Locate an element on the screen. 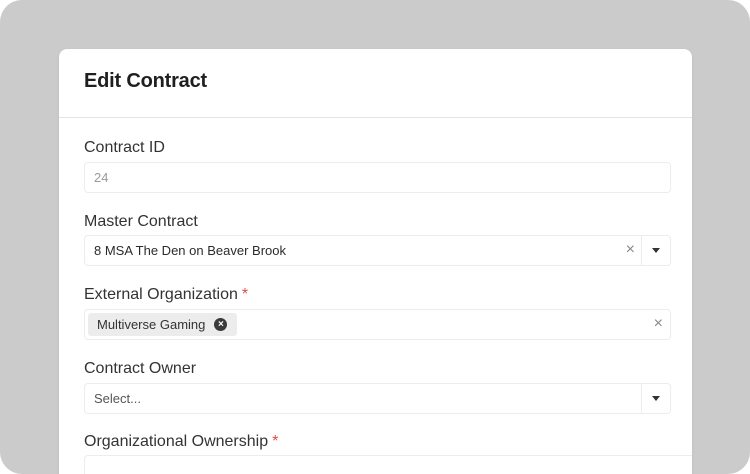 This screenshot has height=474, width=750. organizational-ownership-label-text: Organizational Ownership is located at coordinates (176, 441).